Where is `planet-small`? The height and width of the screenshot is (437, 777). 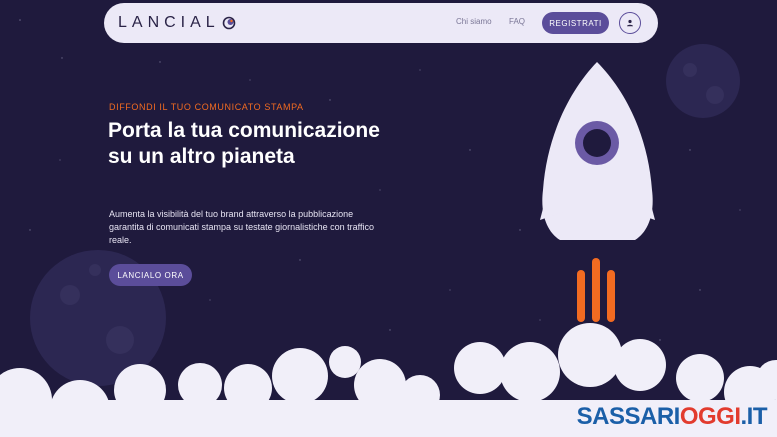 planet-small is located at coordinates (703, 81).